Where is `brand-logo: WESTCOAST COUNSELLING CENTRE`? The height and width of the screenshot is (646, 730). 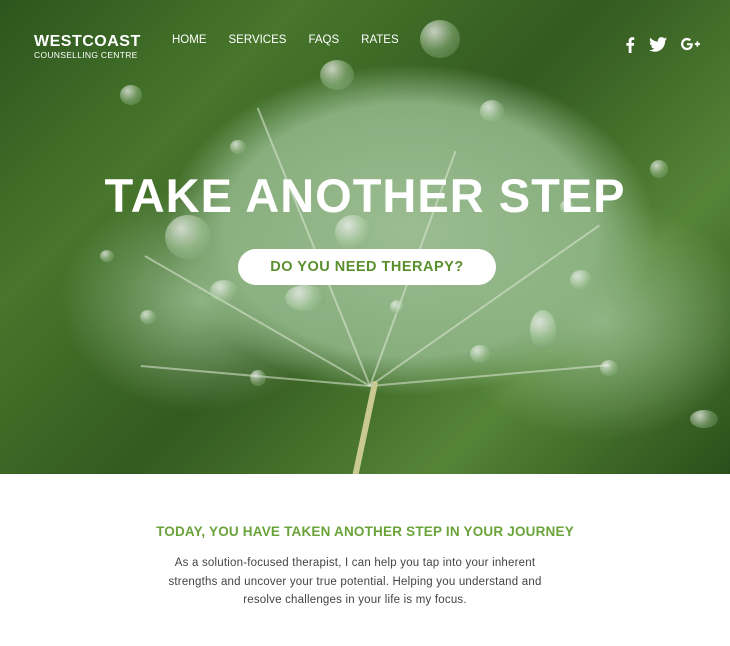
brand-logo: WESTCOAST COUNSELLING CENTRE is located at coordinates (87, 46).